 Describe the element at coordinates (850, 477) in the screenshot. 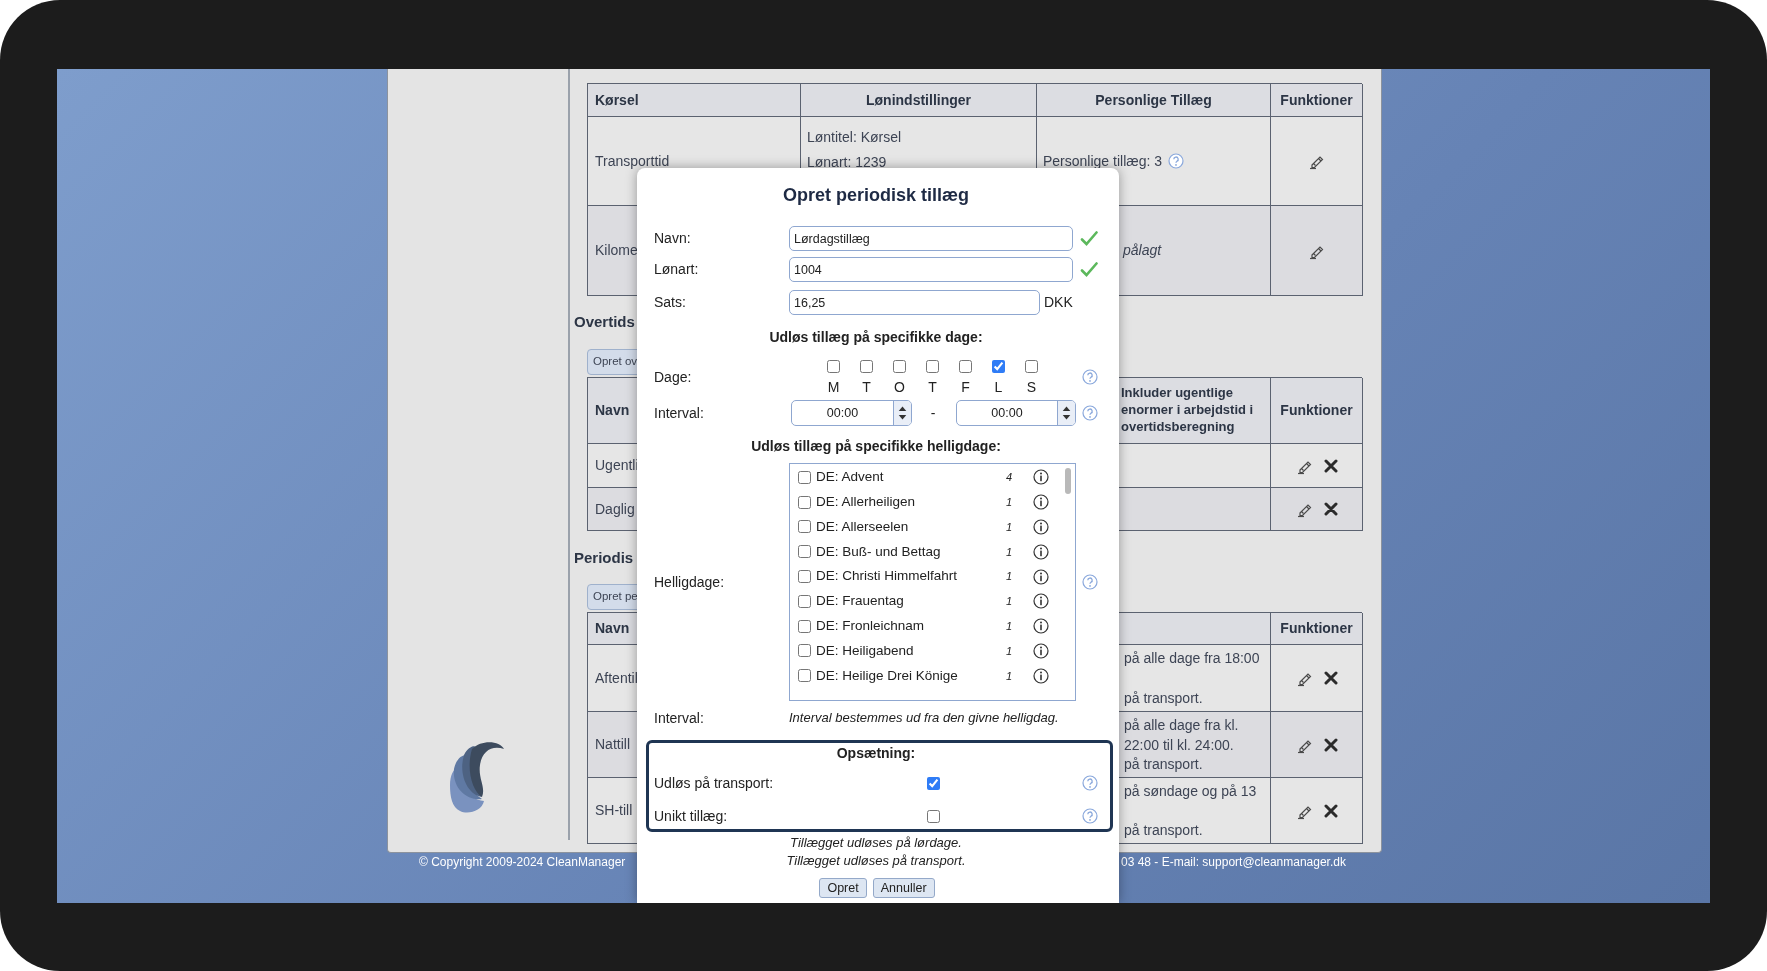

I see `holiday-name: DE: Advent` at that location.